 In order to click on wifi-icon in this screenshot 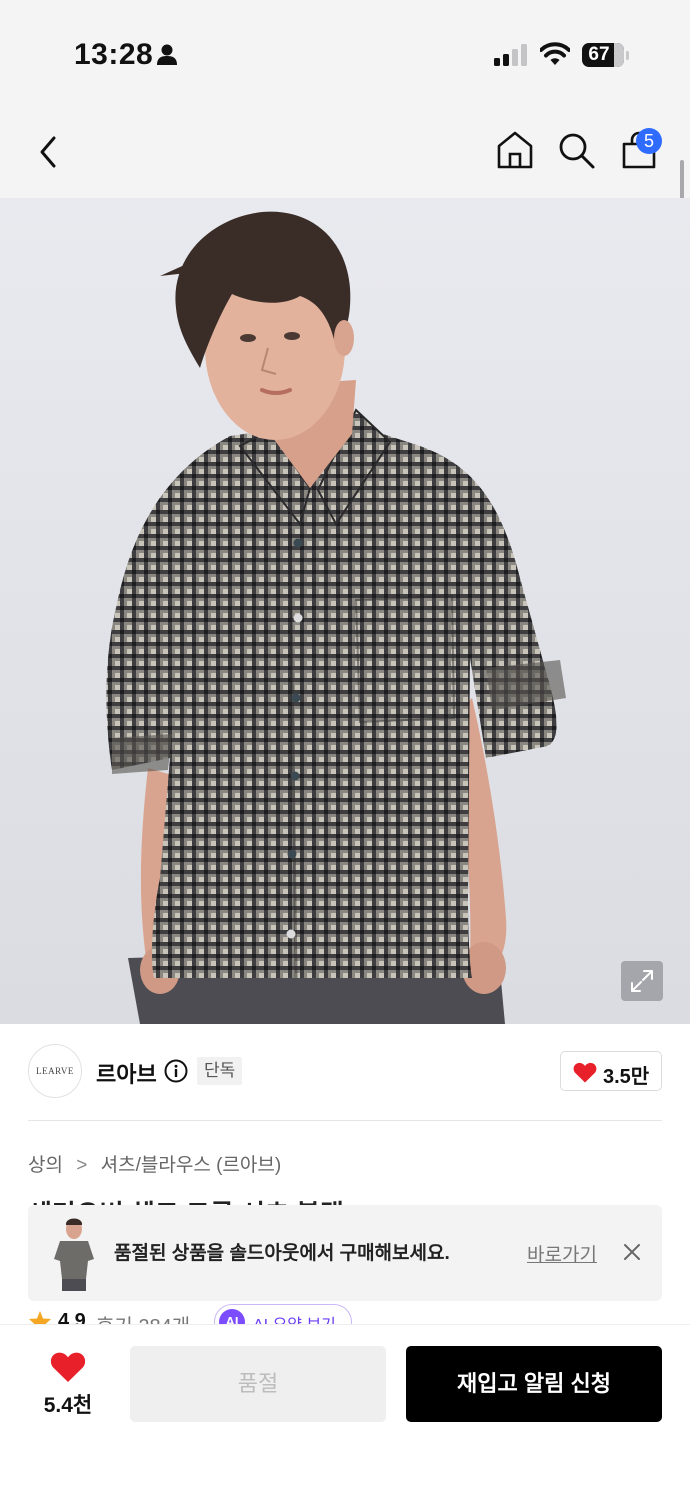, I will do `click(555, 53)`.